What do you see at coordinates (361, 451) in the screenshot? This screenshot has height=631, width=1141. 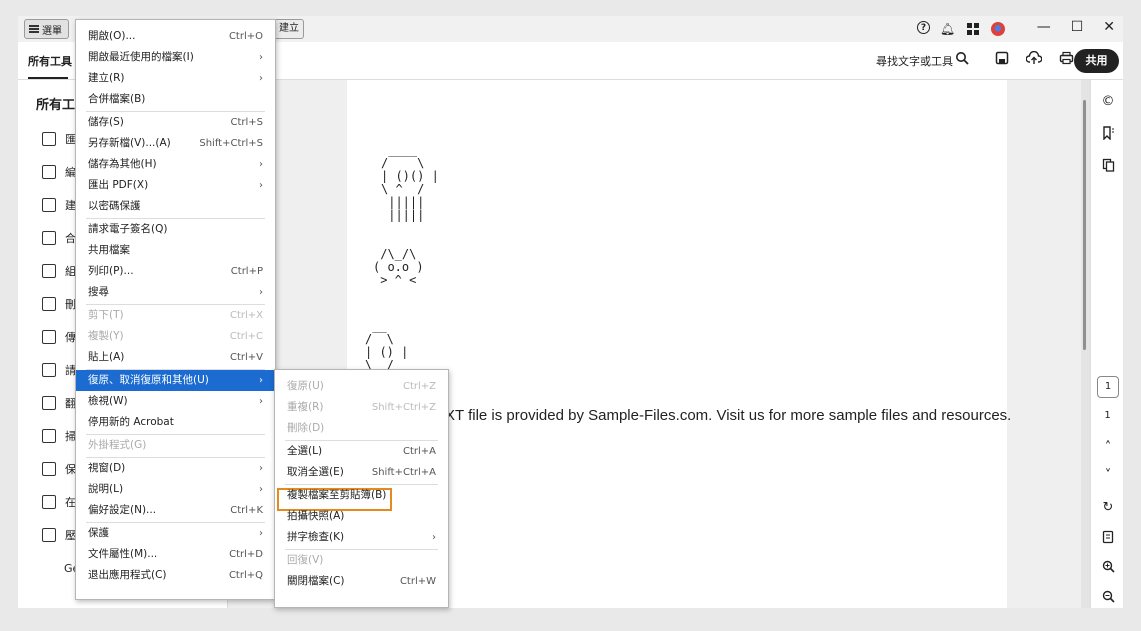 I see `submenu-item: 全選(L) Ctrl+A` at bounding box center [361, 451].